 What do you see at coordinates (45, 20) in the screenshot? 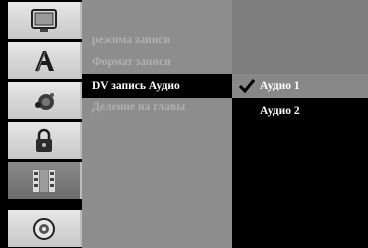
I see `tv-icon` at bounding box center [45, 20].